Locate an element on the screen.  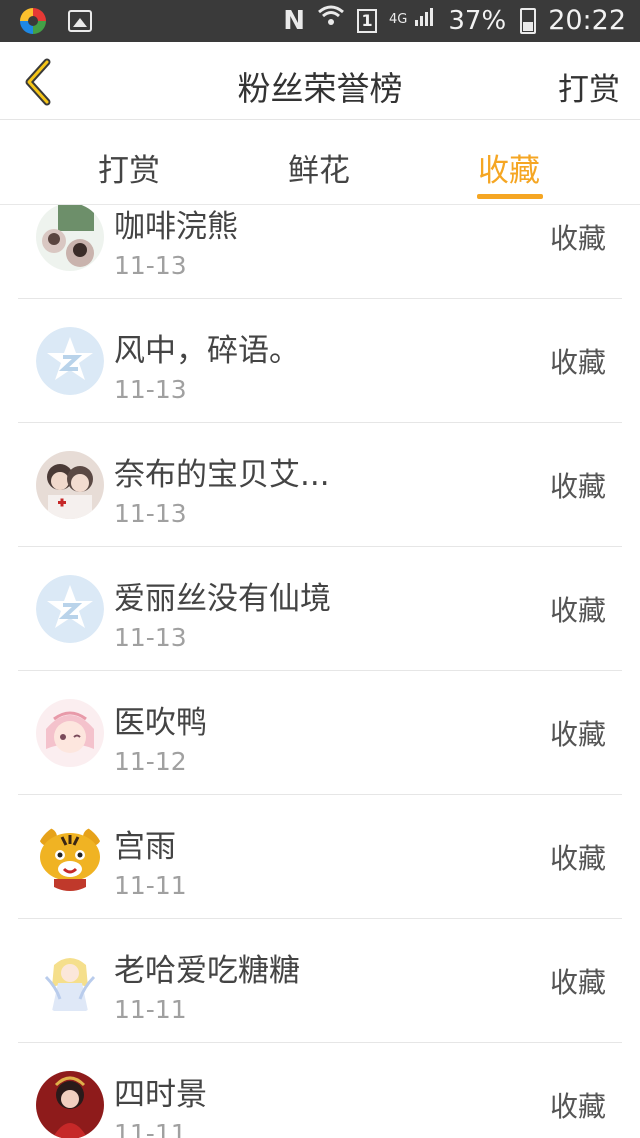
fan-name: 咖啡浣熊 is located at coordinates (176, 227).